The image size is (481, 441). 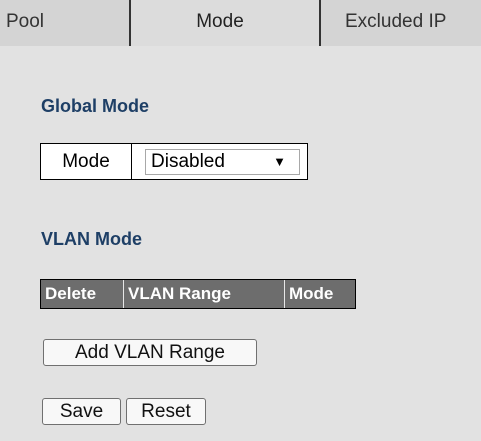 I want to click on global-mode-table: Mode Disabled ▼, so click(x=174, y=161).